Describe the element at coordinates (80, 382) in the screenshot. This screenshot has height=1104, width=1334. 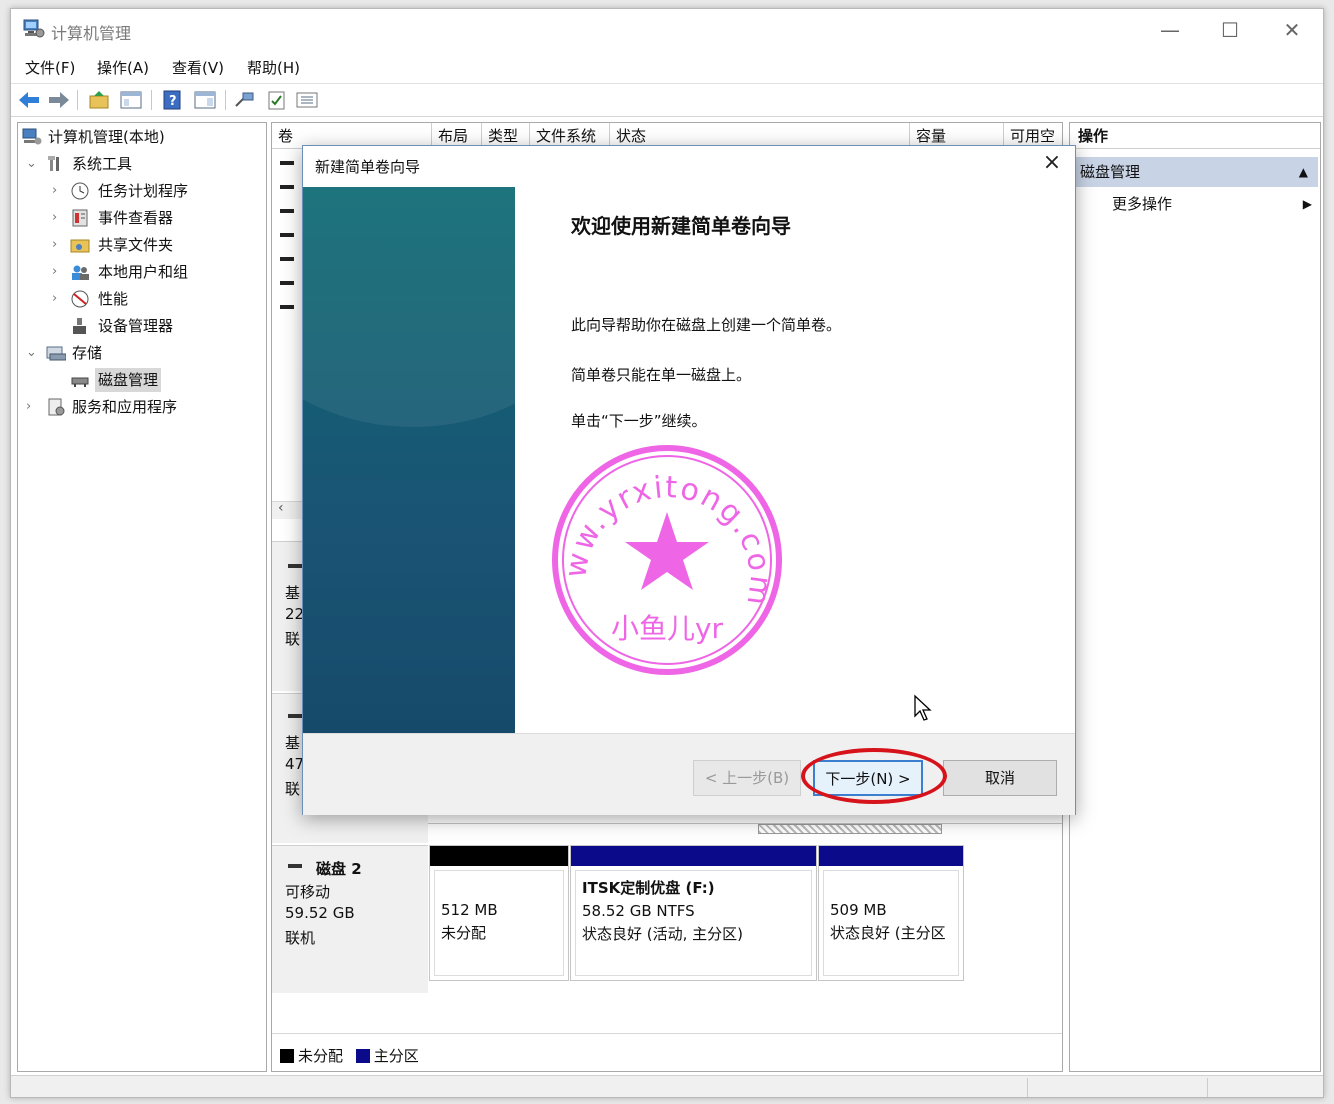
I see `disk-management-icon` at that location.